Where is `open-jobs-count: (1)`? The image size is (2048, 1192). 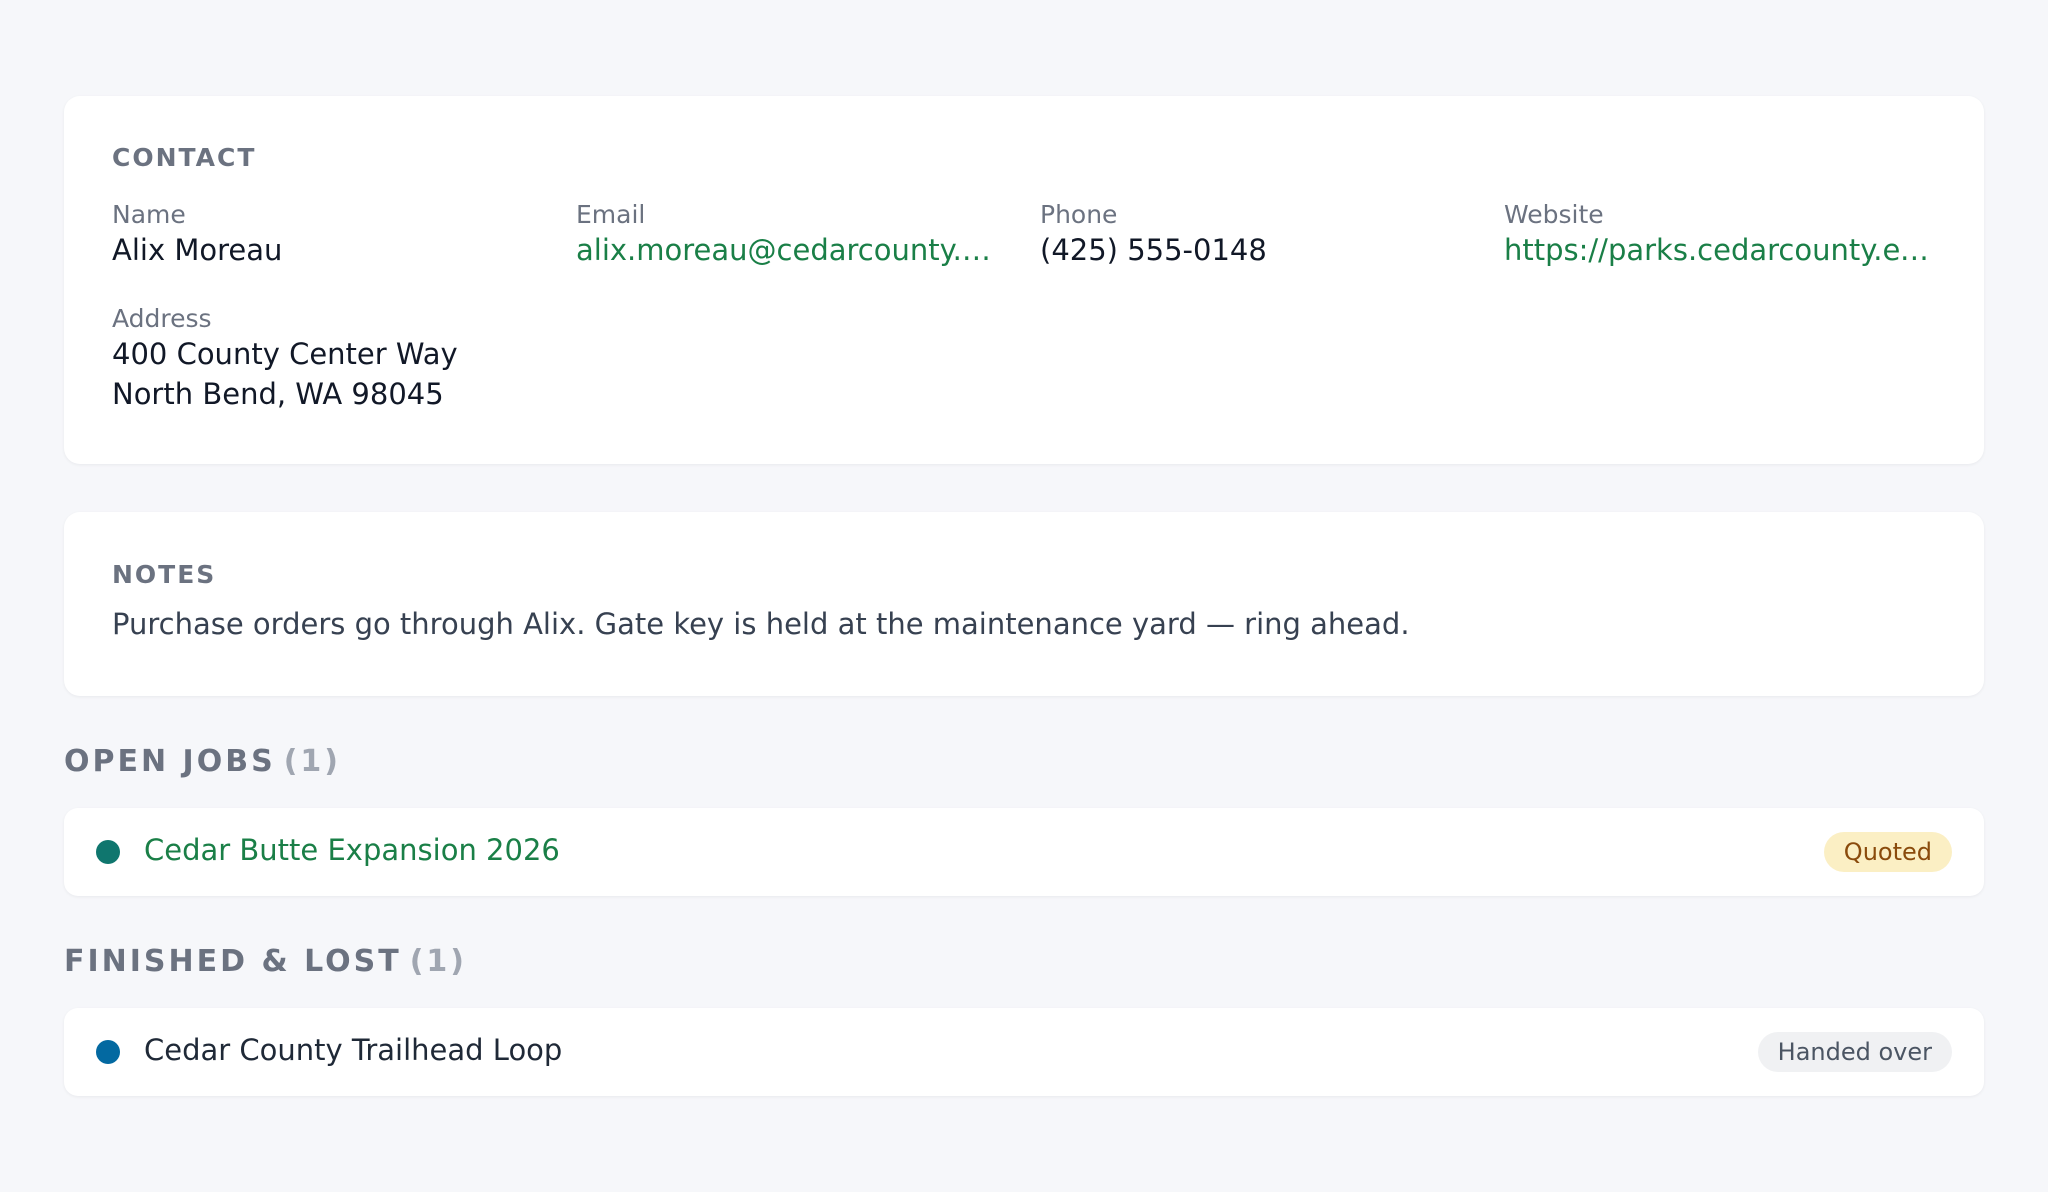
open-jobs-count: (1) is located at coordinates (312, 761).